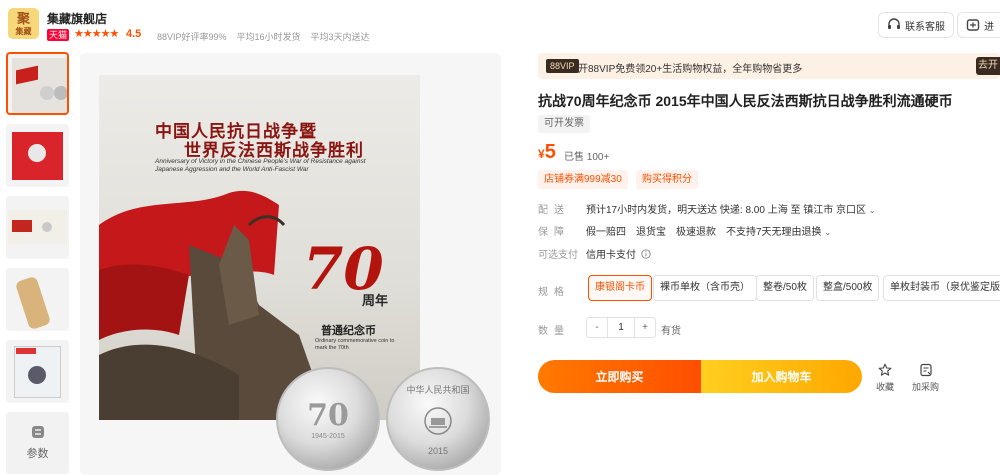 This screenshot has width=1000, height=475. I want to click on spec-option-3: 整卷/50枚, so click(785, 288).